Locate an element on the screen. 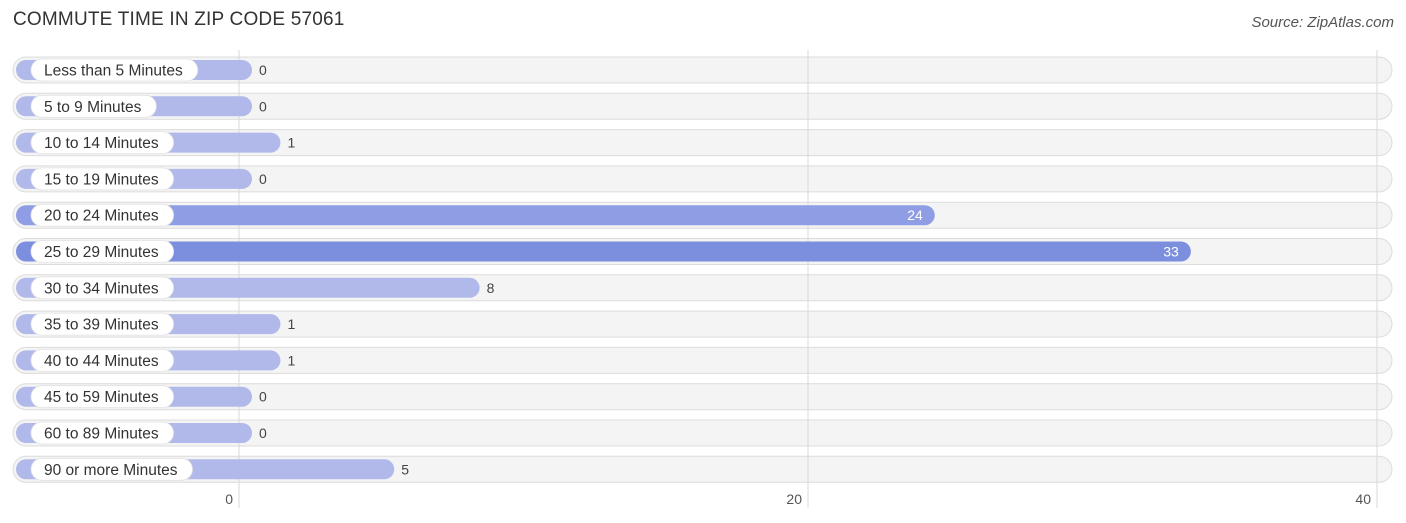  bar-row: 10 to 14 Minutes 1 is located at coordinates (155, 143).